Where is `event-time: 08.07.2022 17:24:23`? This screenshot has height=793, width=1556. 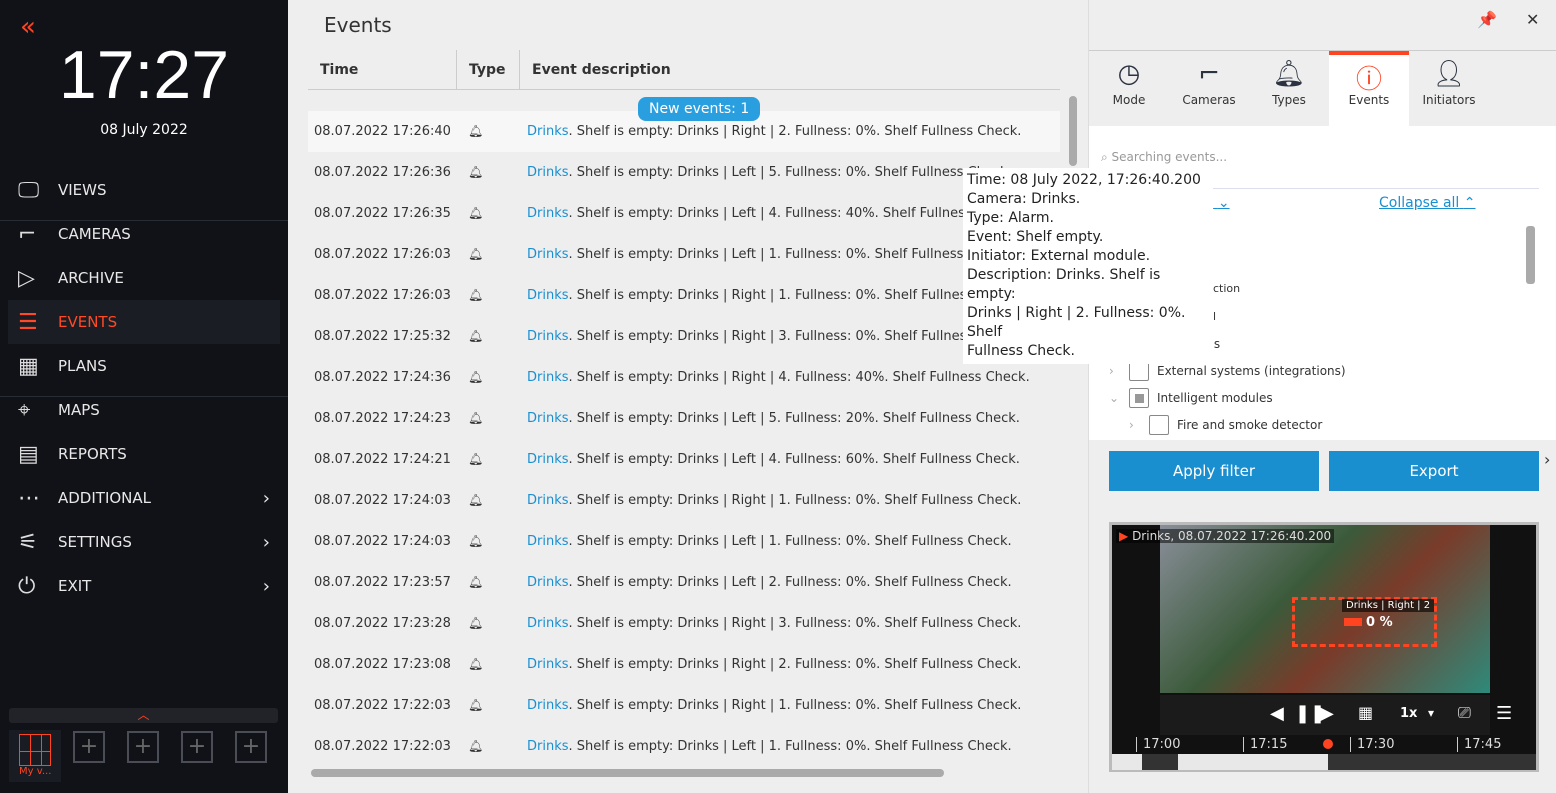 event-time: 08.07.2022 17:24:23 is located at coordinates (382, 418).